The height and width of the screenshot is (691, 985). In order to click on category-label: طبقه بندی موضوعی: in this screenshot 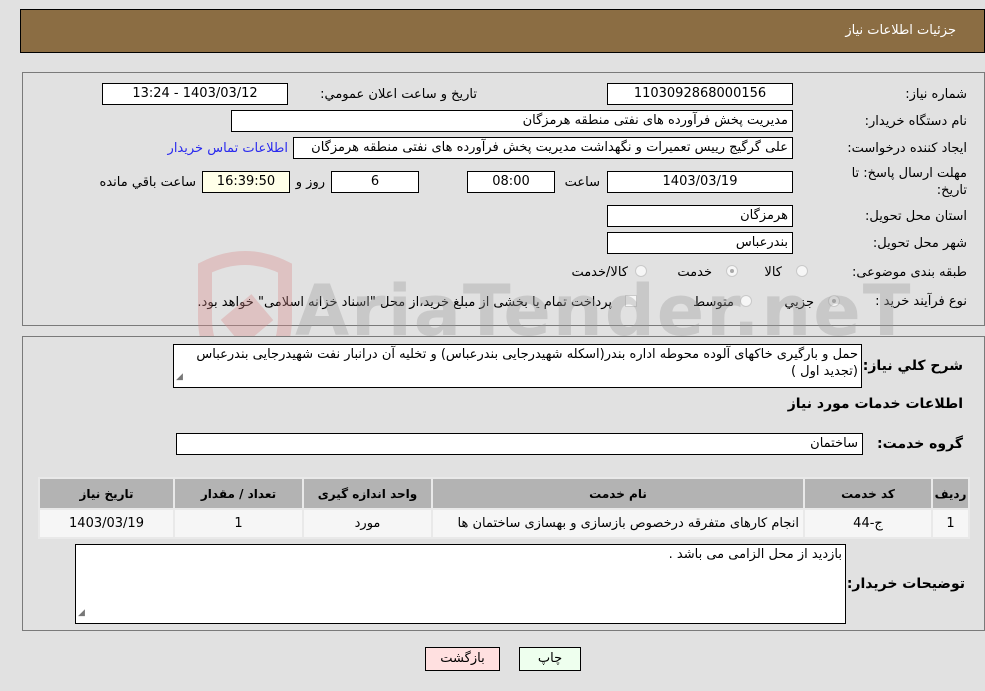, I will do `click(909, 272)`.